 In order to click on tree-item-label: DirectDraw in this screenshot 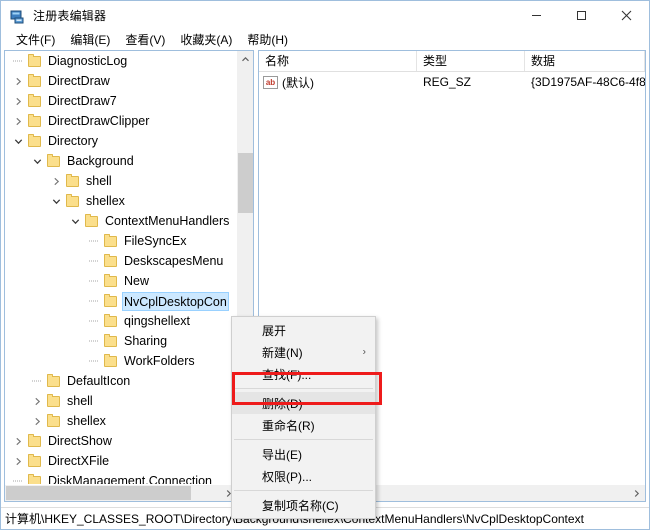, I will do `click(79, 81)`.